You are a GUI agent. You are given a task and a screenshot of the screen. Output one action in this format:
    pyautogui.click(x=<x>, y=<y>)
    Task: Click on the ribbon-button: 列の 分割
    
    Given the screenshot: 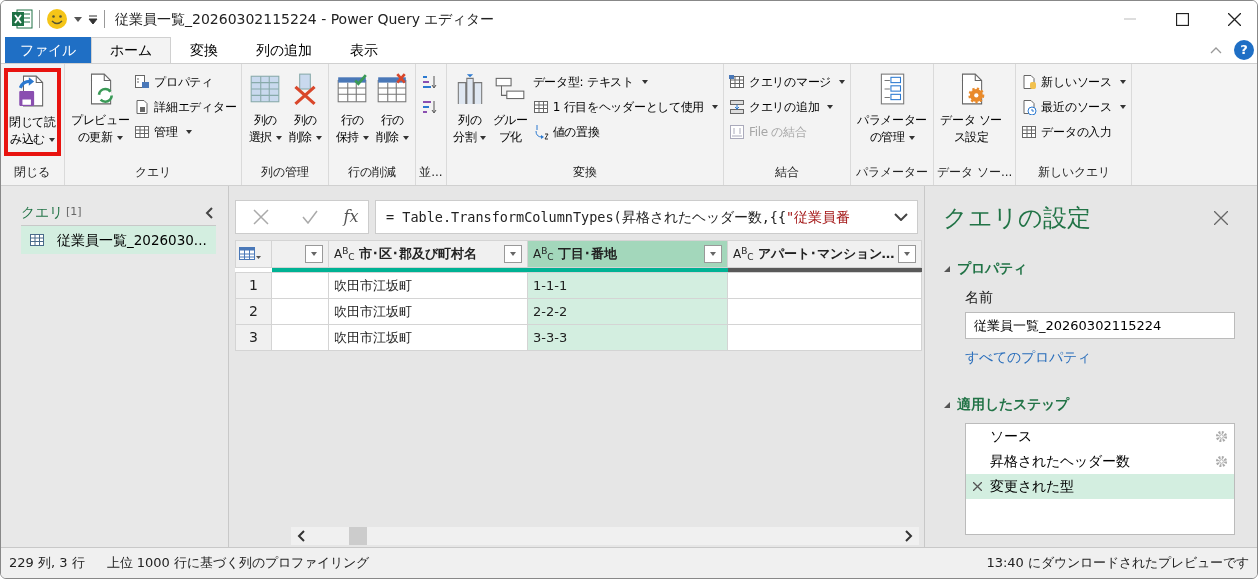 What is the action you would take?
    pyautogui.click(x=469, y=112)
    